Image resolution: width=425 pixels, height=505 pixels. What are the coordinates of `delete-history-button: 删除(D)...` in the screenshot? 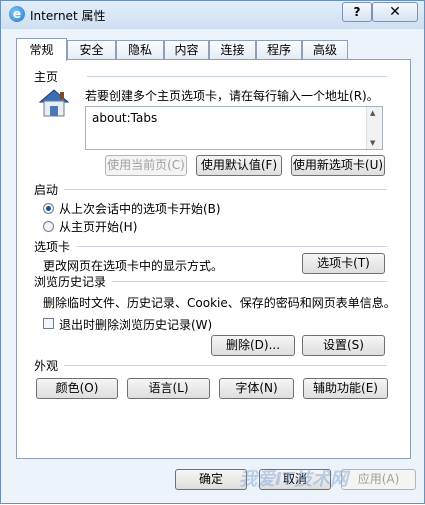 It's located at (253, 345).